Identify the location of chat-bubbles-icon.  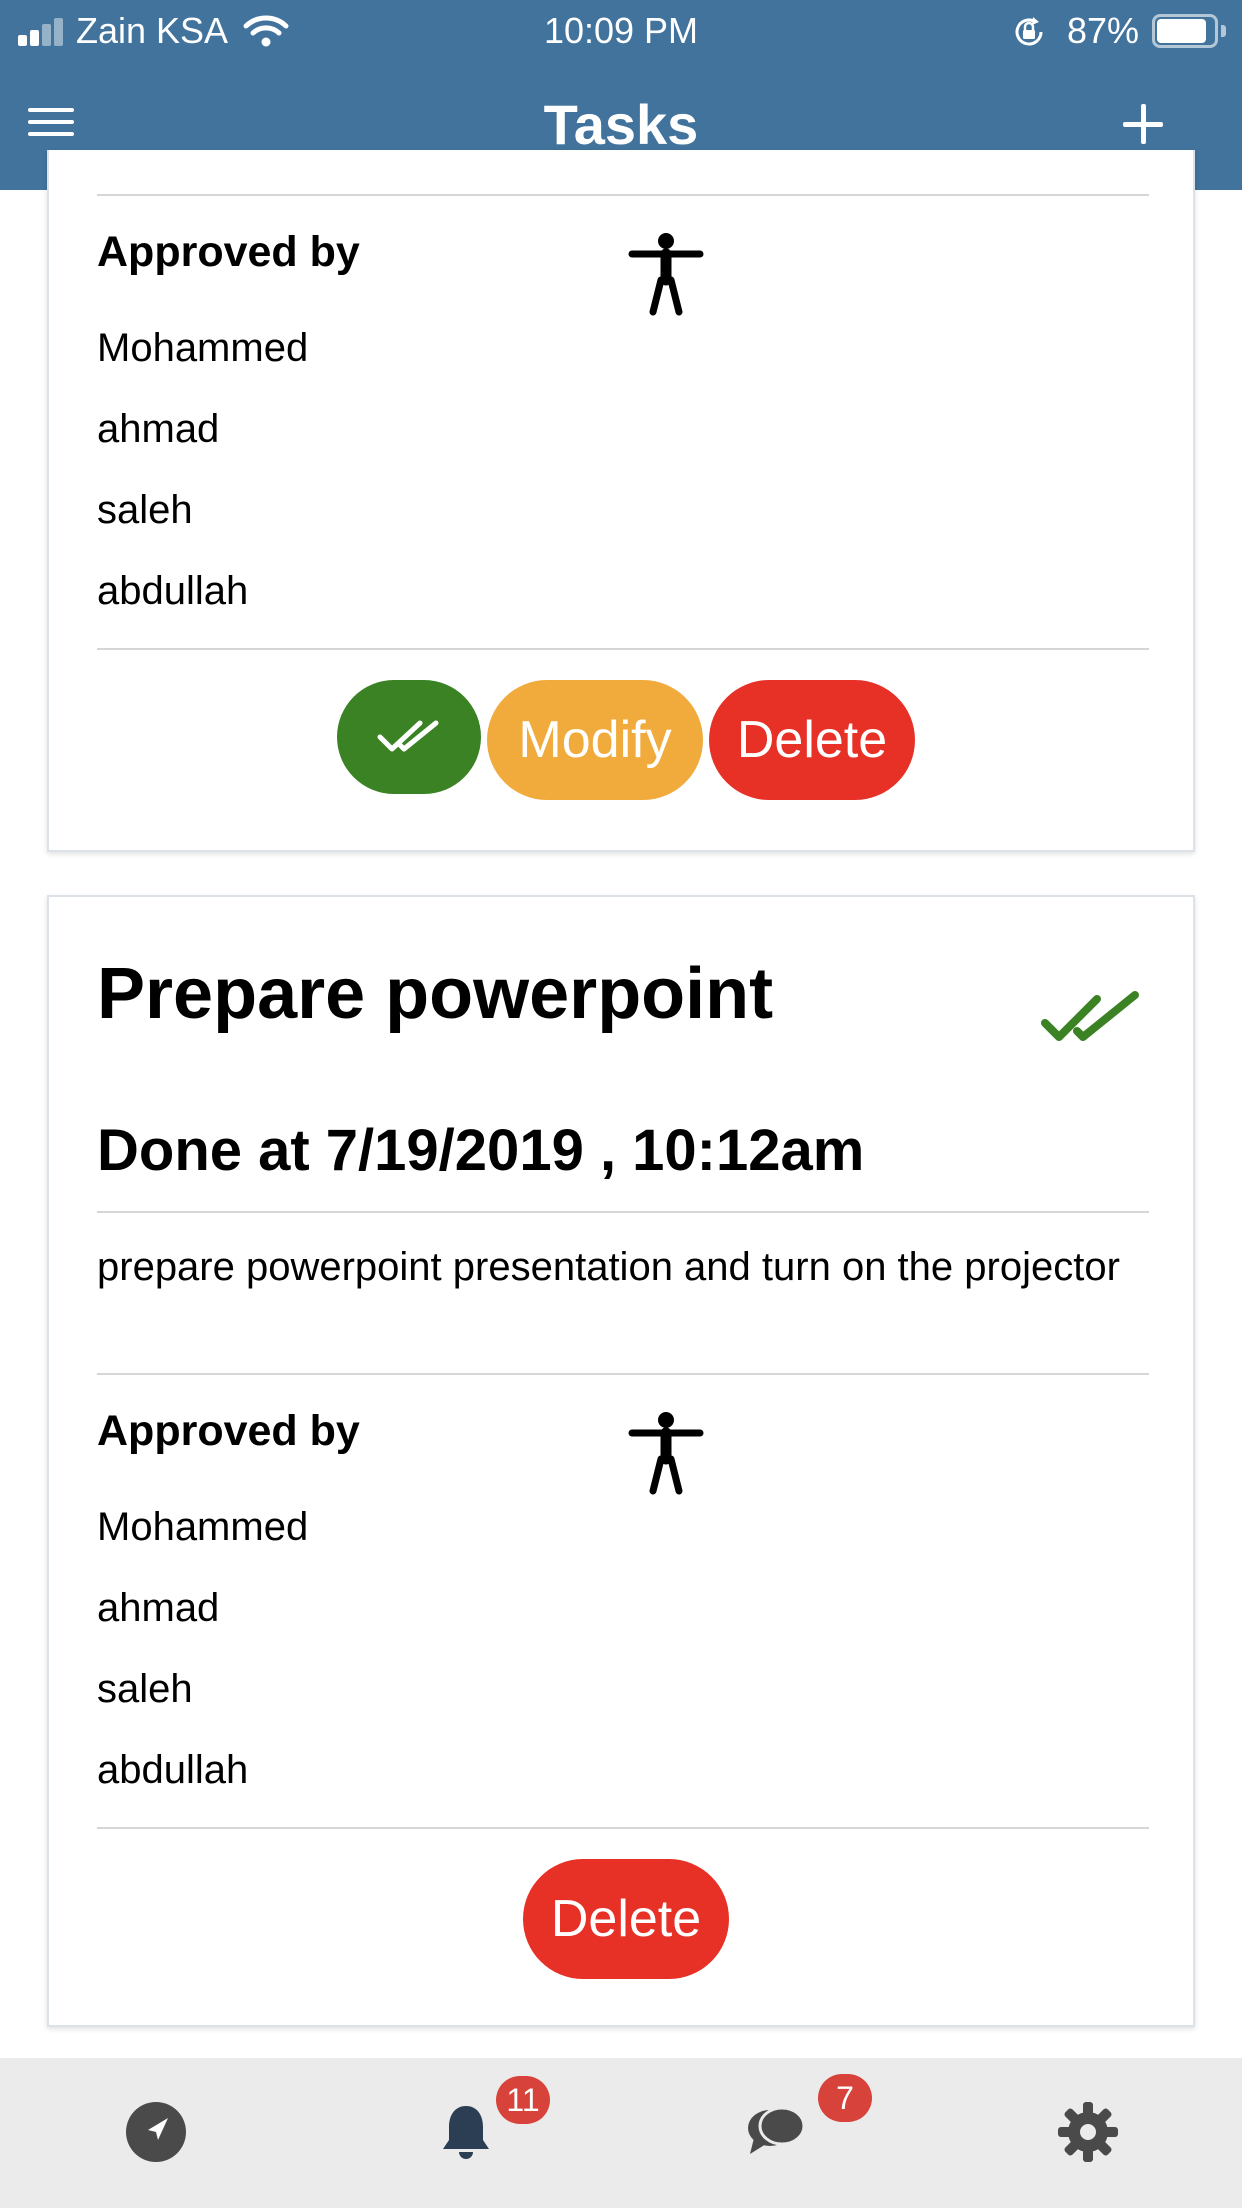
(777, 2130).